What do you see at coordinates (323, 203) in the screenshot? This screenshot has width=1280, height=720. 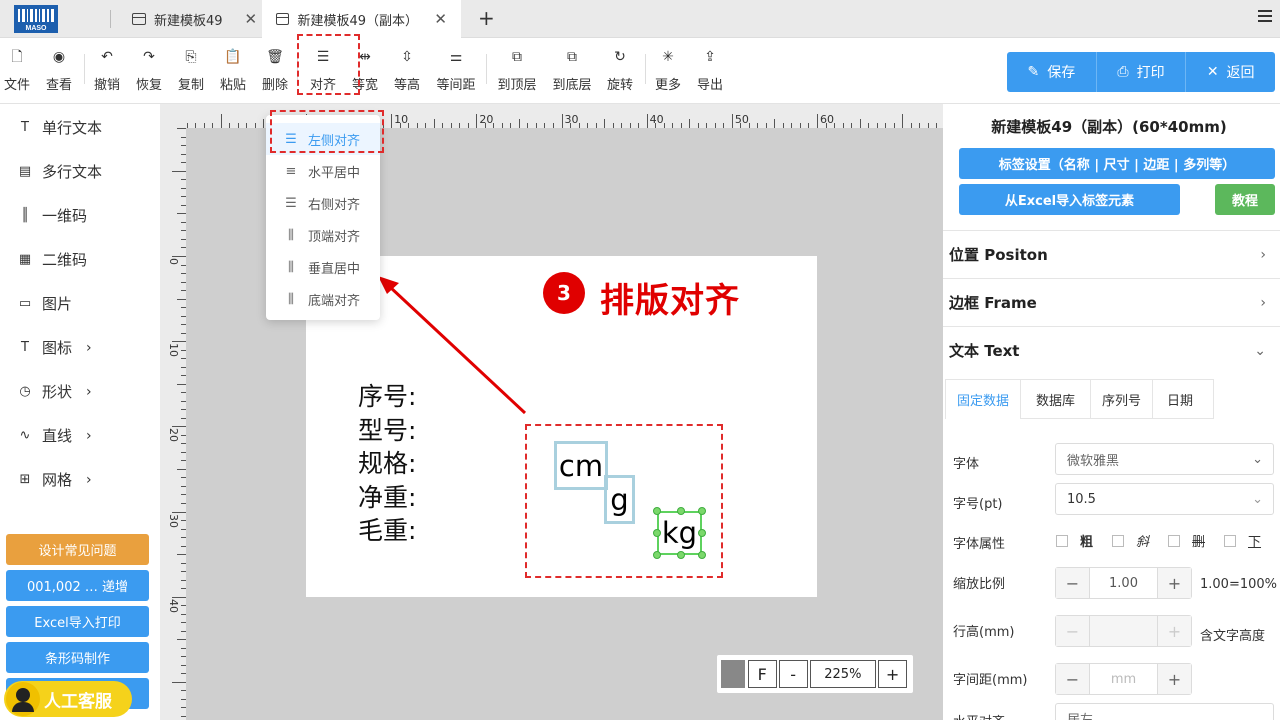 I see `align-right-option: ☰ 右侧对齐` at bounding box center [323, 203].